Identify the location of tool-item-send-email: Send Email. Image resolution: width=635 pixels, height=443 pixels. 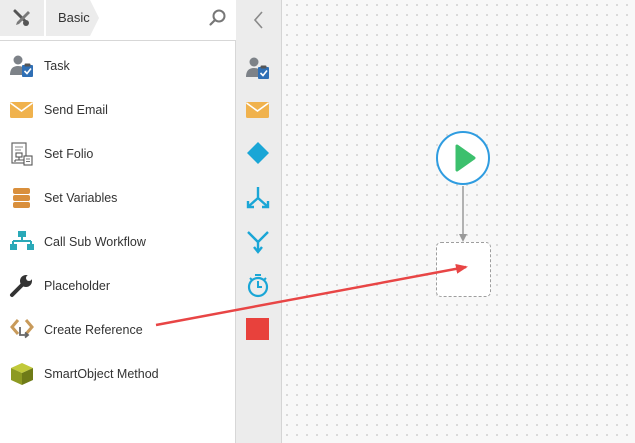
(117, 110).